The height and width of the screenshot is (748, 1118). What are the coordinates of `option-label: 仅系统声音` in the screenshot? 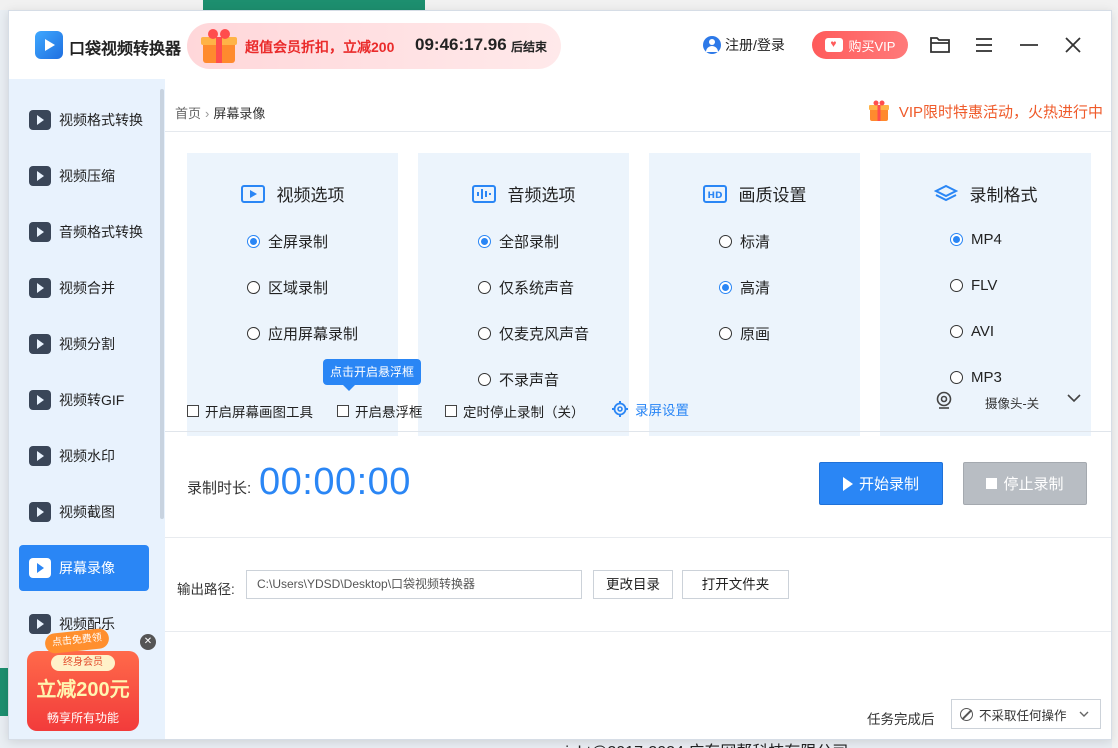 It's located at (537, 288).